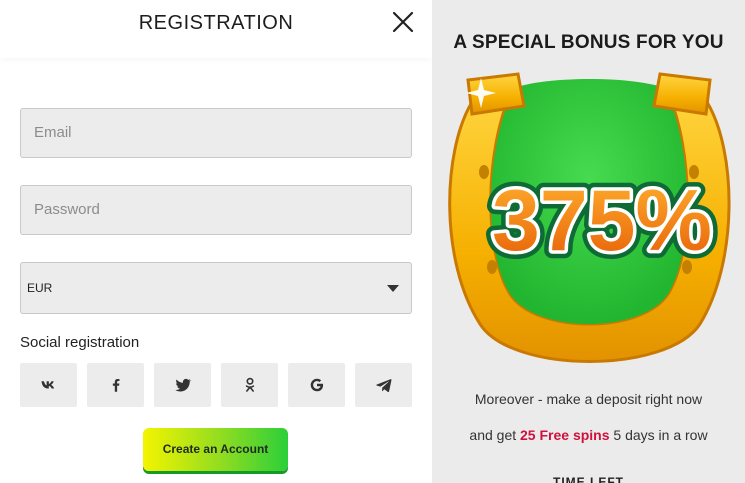 The image size is (745, 483). I want to click on twitter-button, so click(182, 385).